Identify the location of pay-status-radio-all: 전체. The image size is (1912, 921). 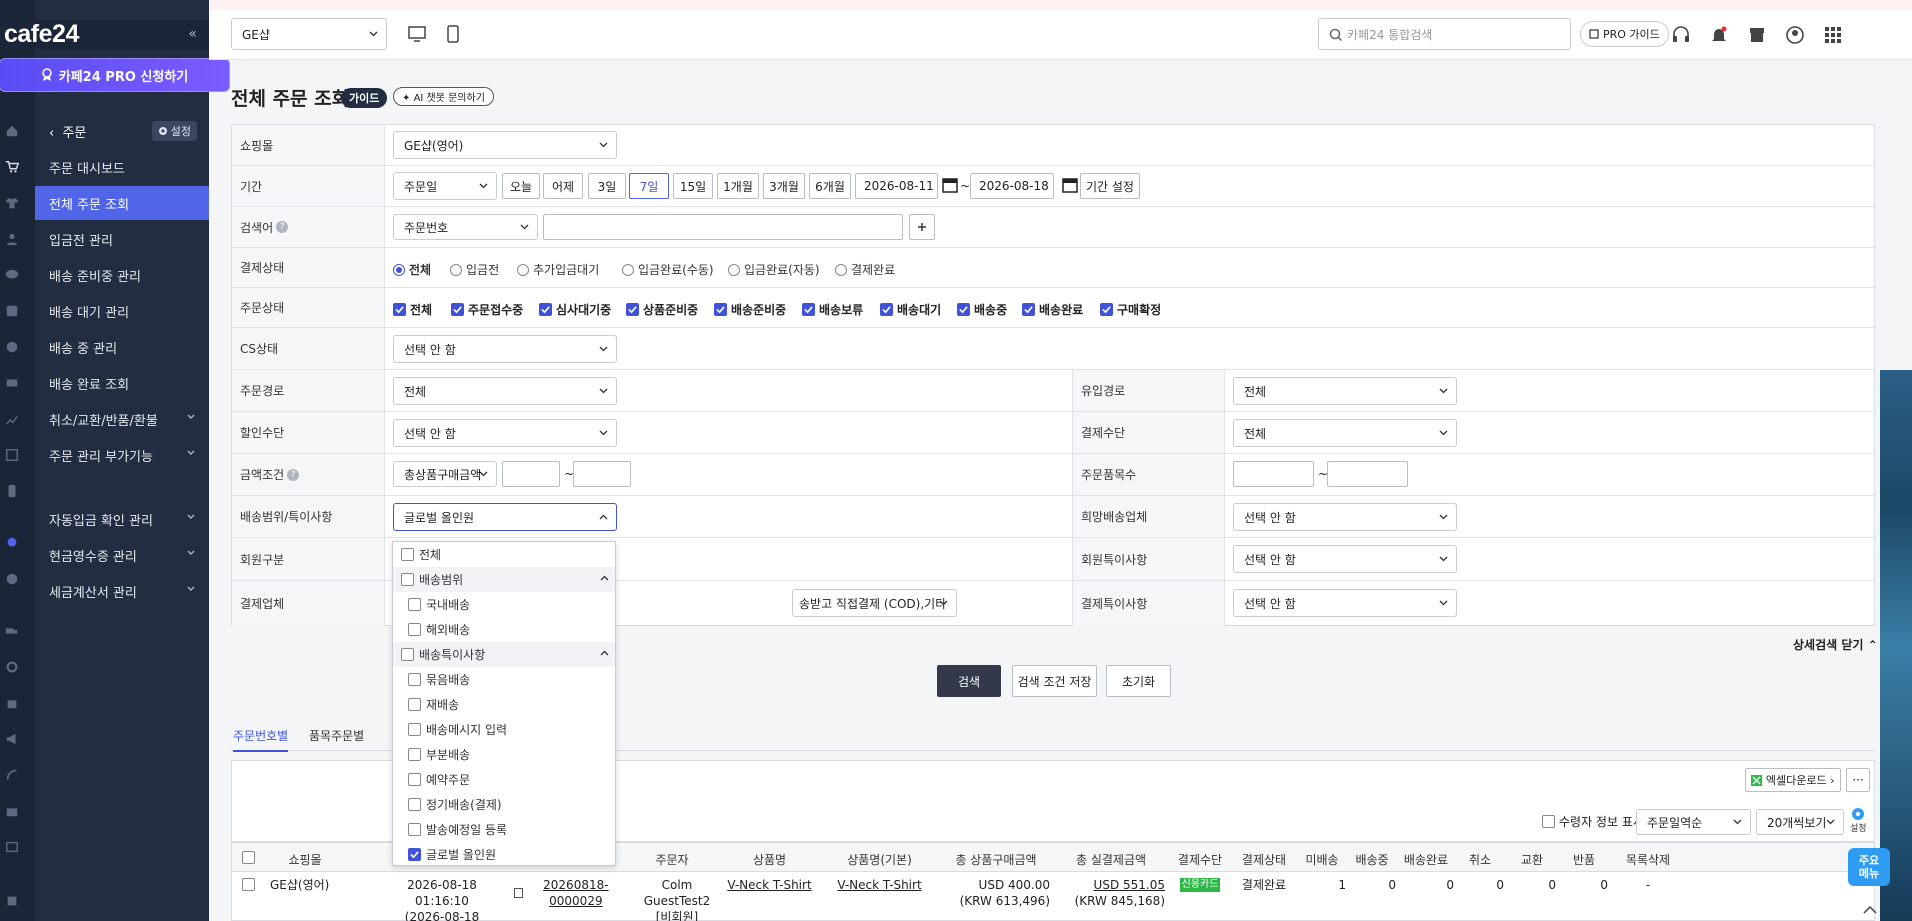
(412, 269).